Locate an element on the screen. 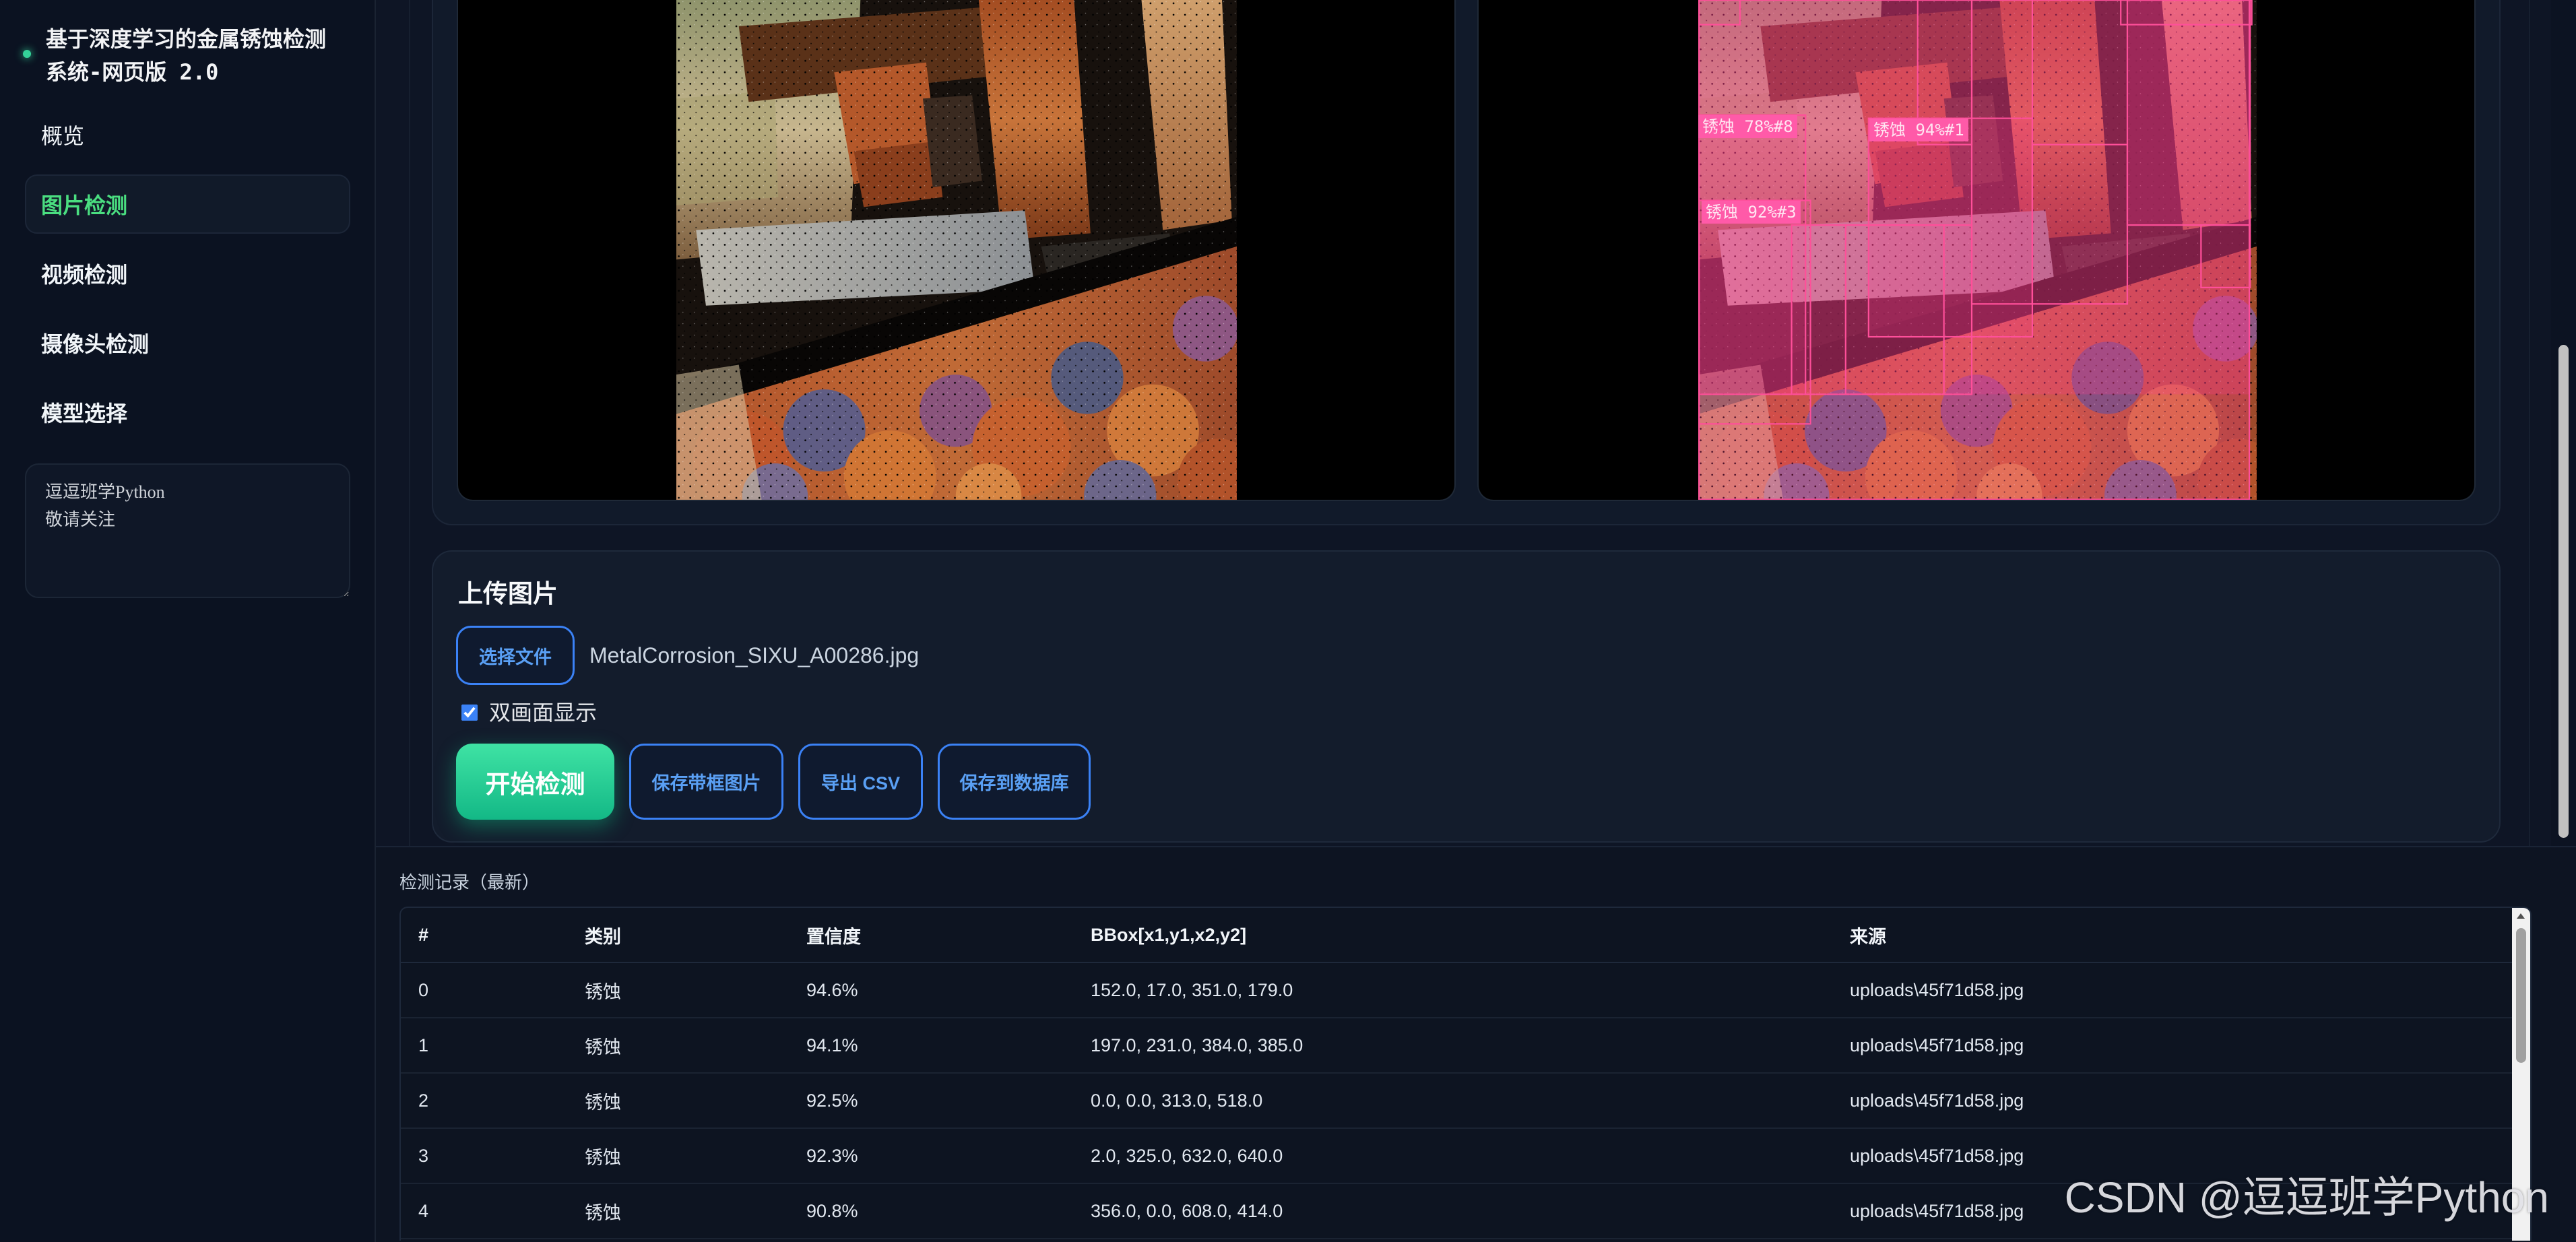 The image size is (2576, 1242). cell-index: 0 is located at coordinates (484, 990).